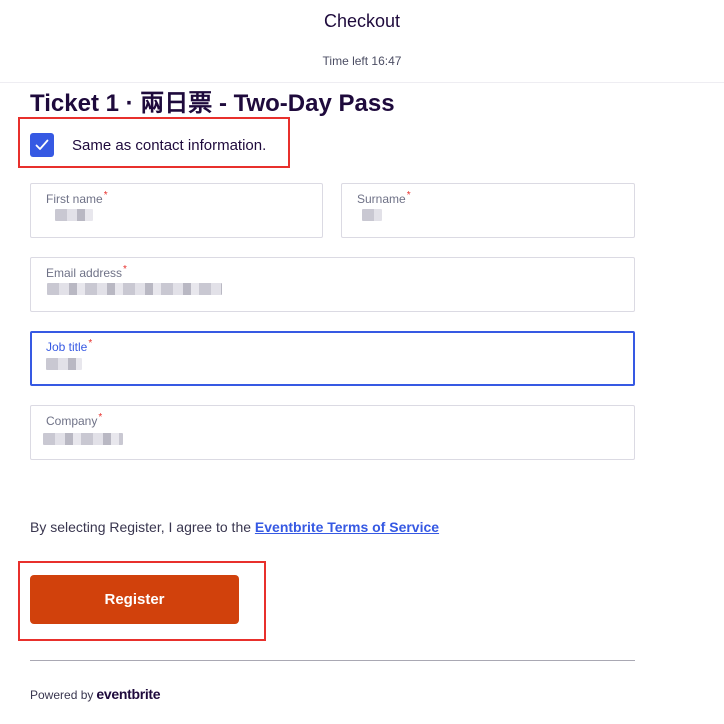 The height and width of the screenshot is (724, 724). What do you see at coordinates (176, 210) in the screenshot?
I see `first-name-field: First name*` at bounding box center [176, 210].